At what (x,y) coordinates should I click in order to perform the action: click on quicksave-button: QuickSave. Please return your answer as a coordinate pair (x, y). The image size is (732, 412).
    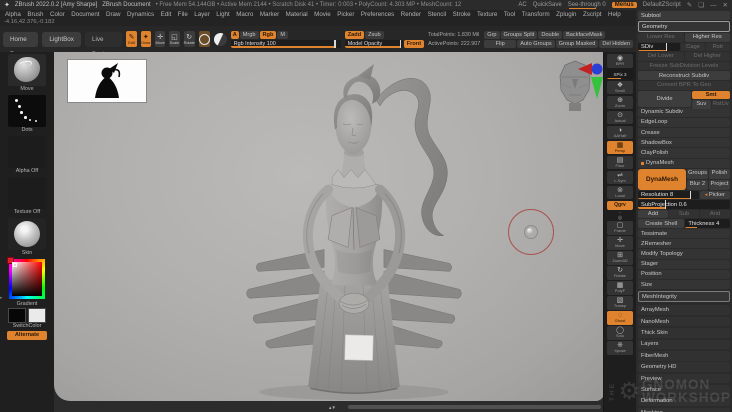
    Looking at the image, I should click on (547, 5).